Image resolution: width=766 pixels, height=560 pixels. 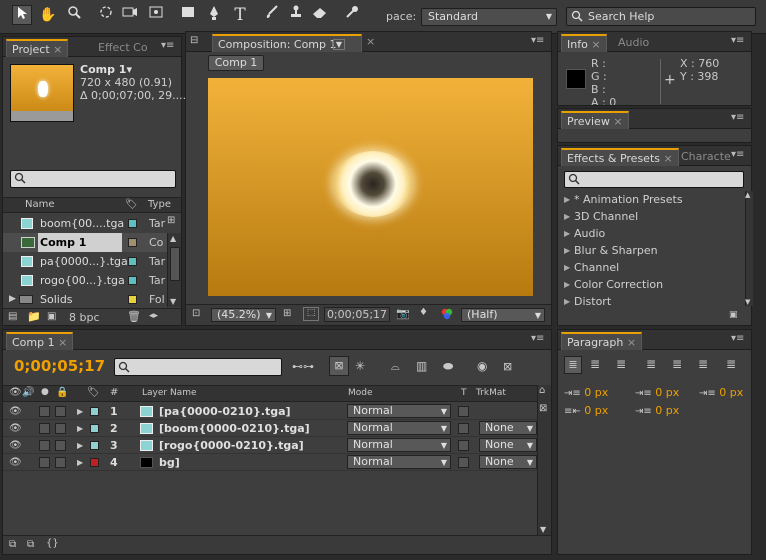 I want to click on channels-icon, so click(x=447, y=315).